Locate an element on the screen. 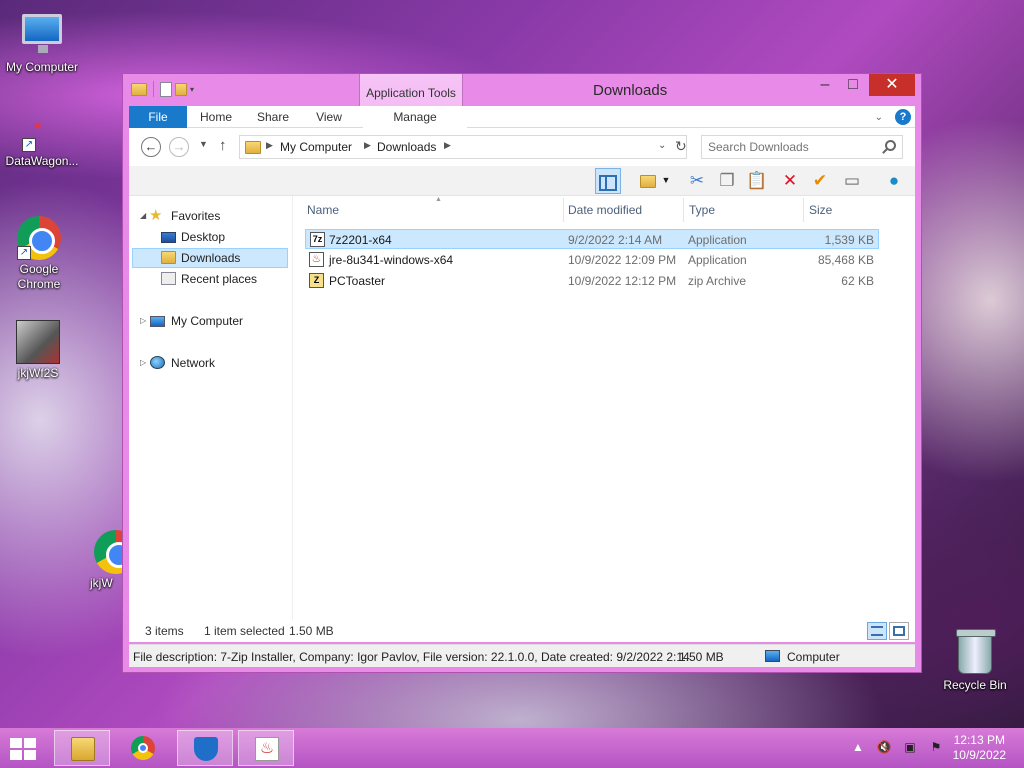  clock: 12:13 PM 10/9/2022 is located at coordinates (979, 748).